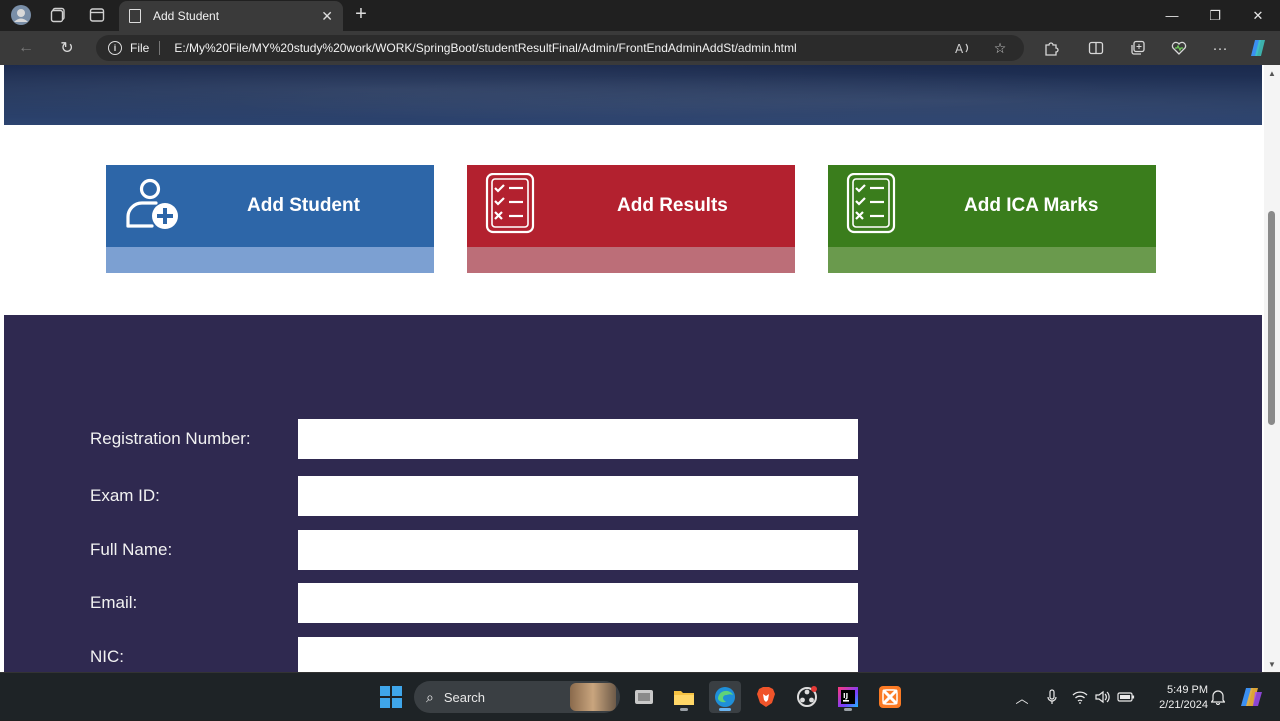 The width and height of the screenshot is (1280, 721). Describe the element at coordinates (21, 15) in the screenshot. I see `profile-avatar-icon` at that location.